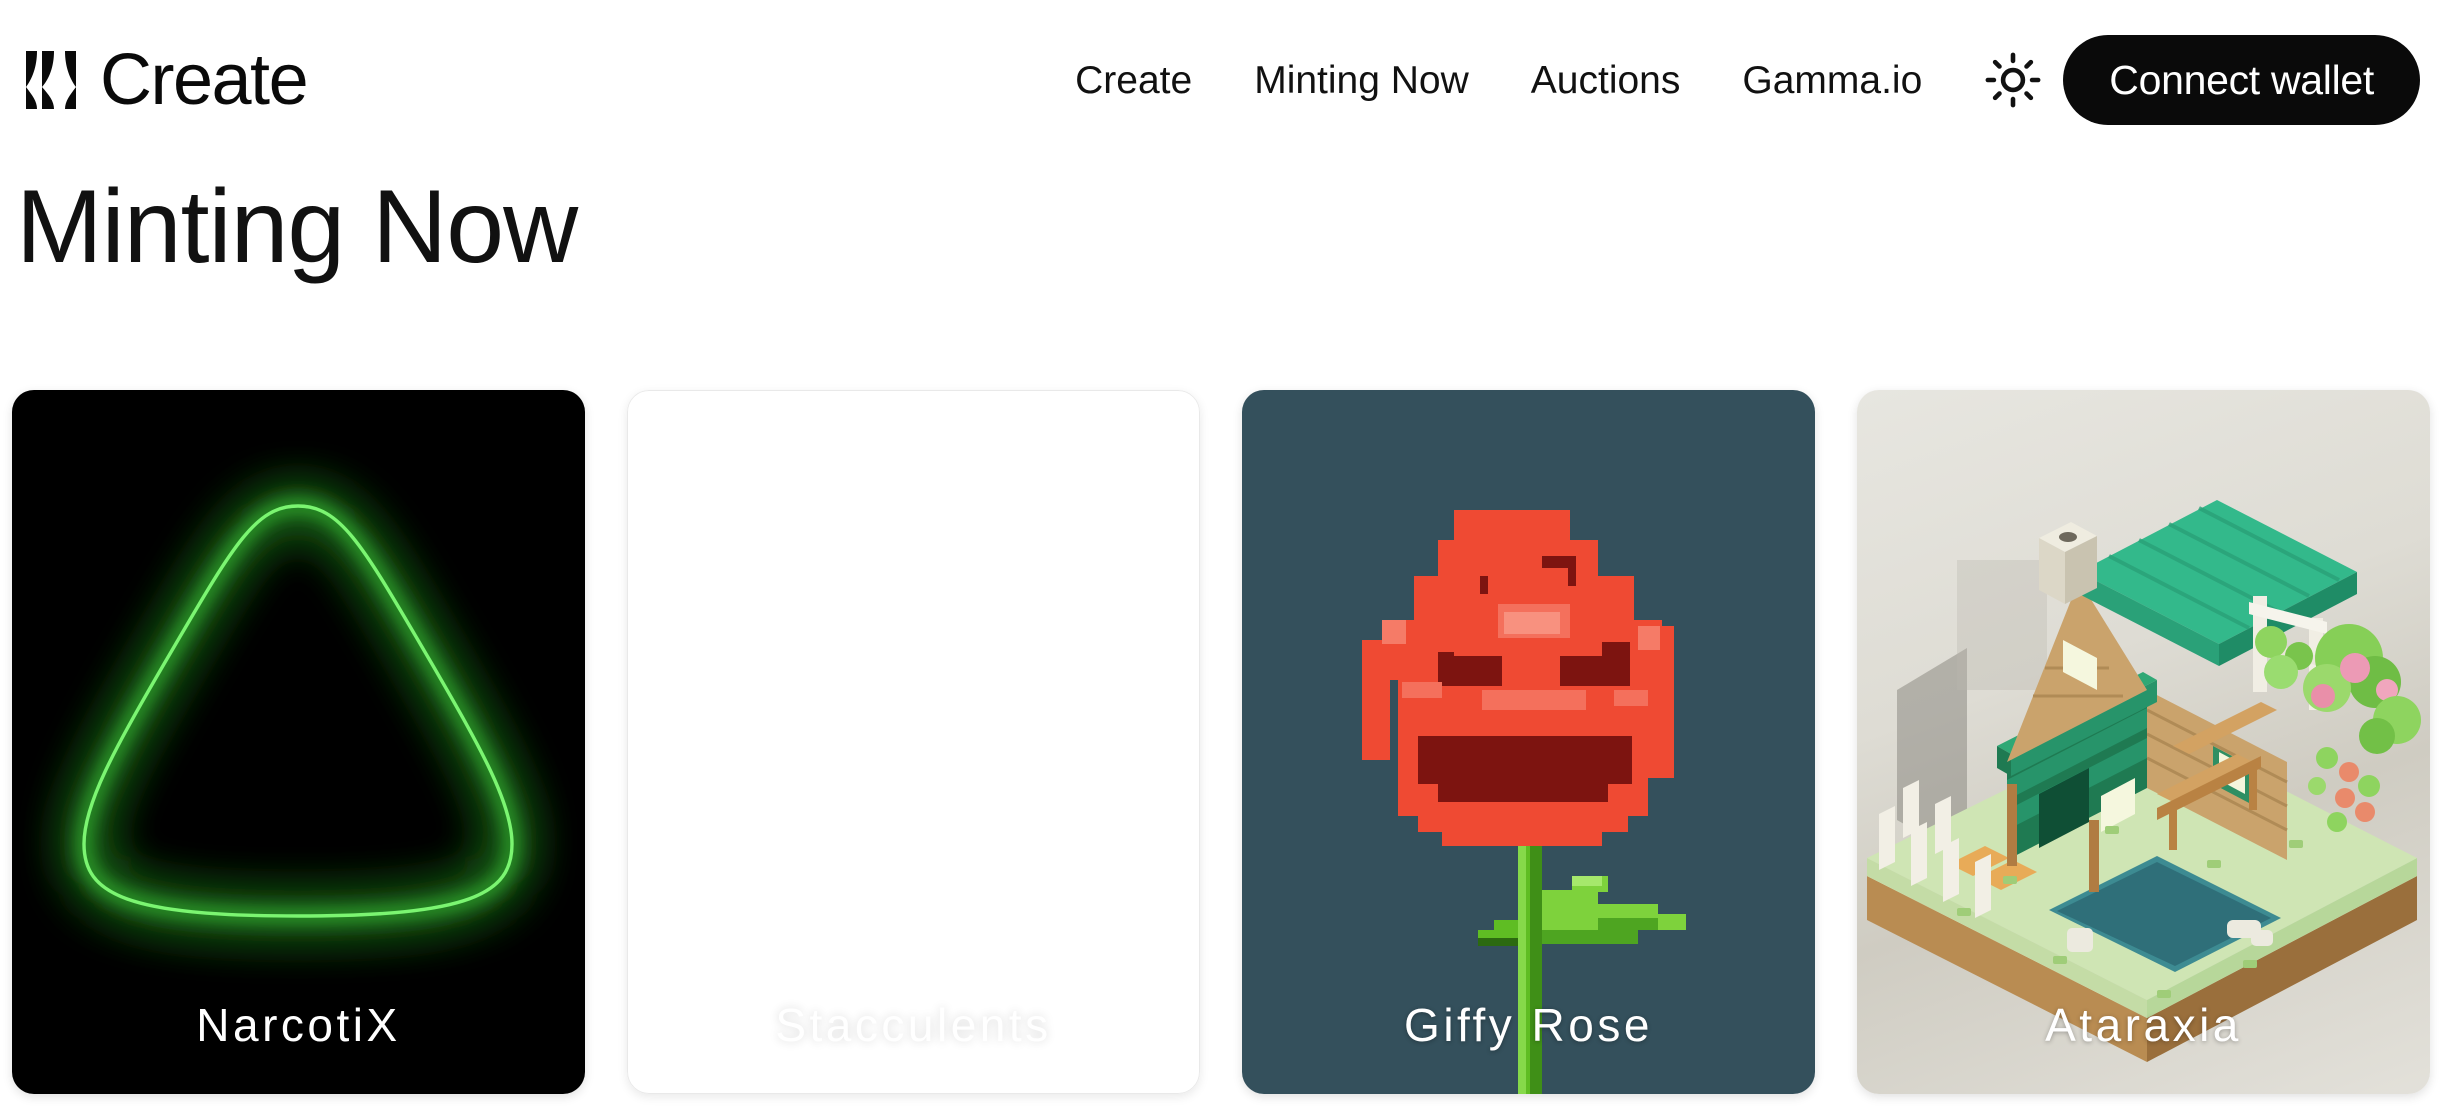 This screenshot has width=2440, height=1118. I want to click on nav-link-auctions: Auctions, so click(1606, 80).